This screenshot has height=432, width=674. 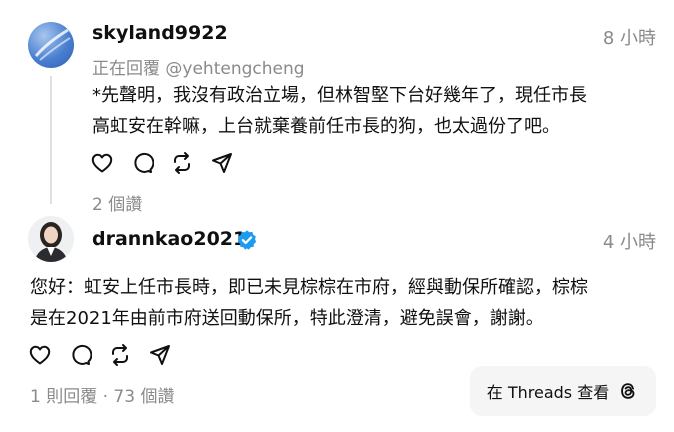 I want to click on post1-body-line2: 高虹安在幹嘛，上台就棄養前任市長的狗，也太過份了吧。, so click(x=326, y=126).